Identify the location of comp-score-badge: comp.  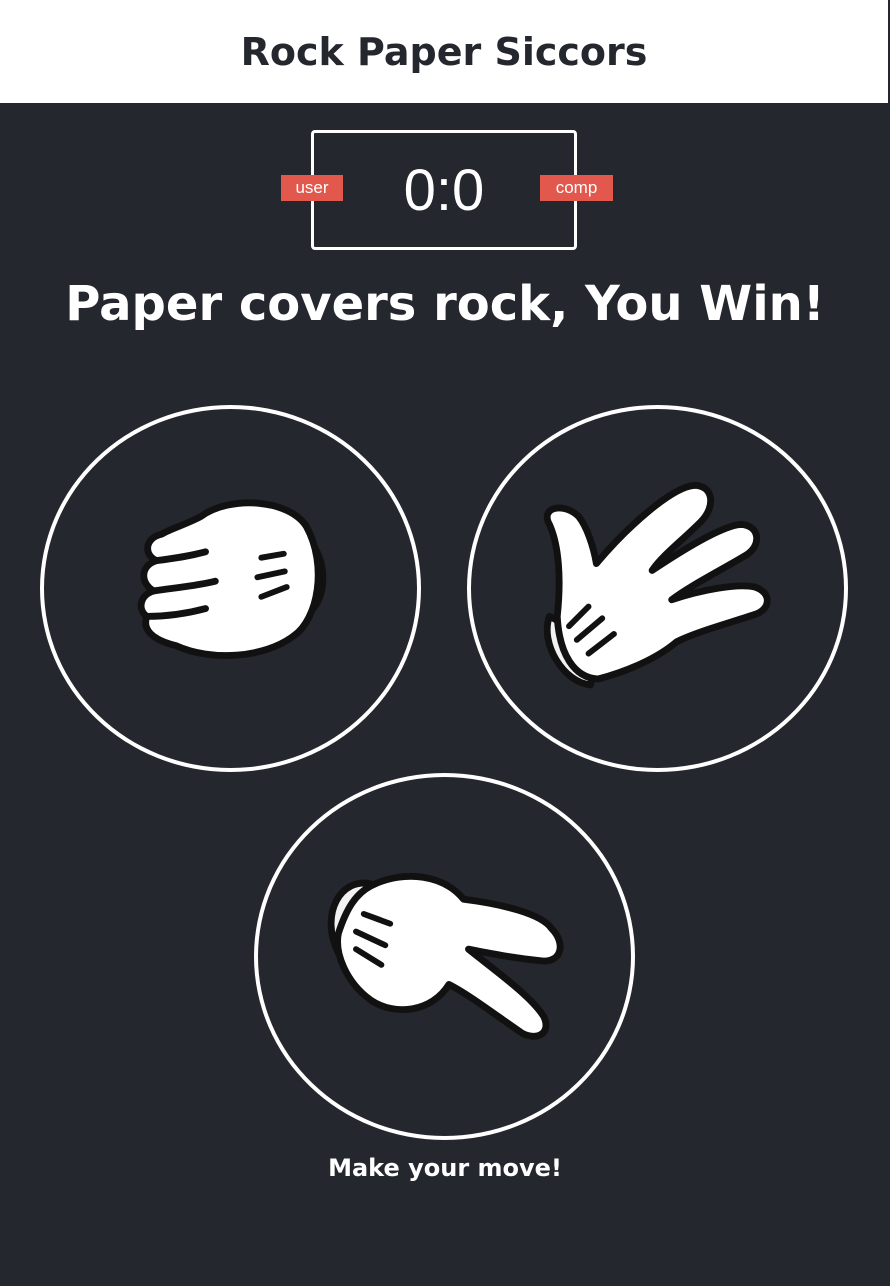
(576, 188).